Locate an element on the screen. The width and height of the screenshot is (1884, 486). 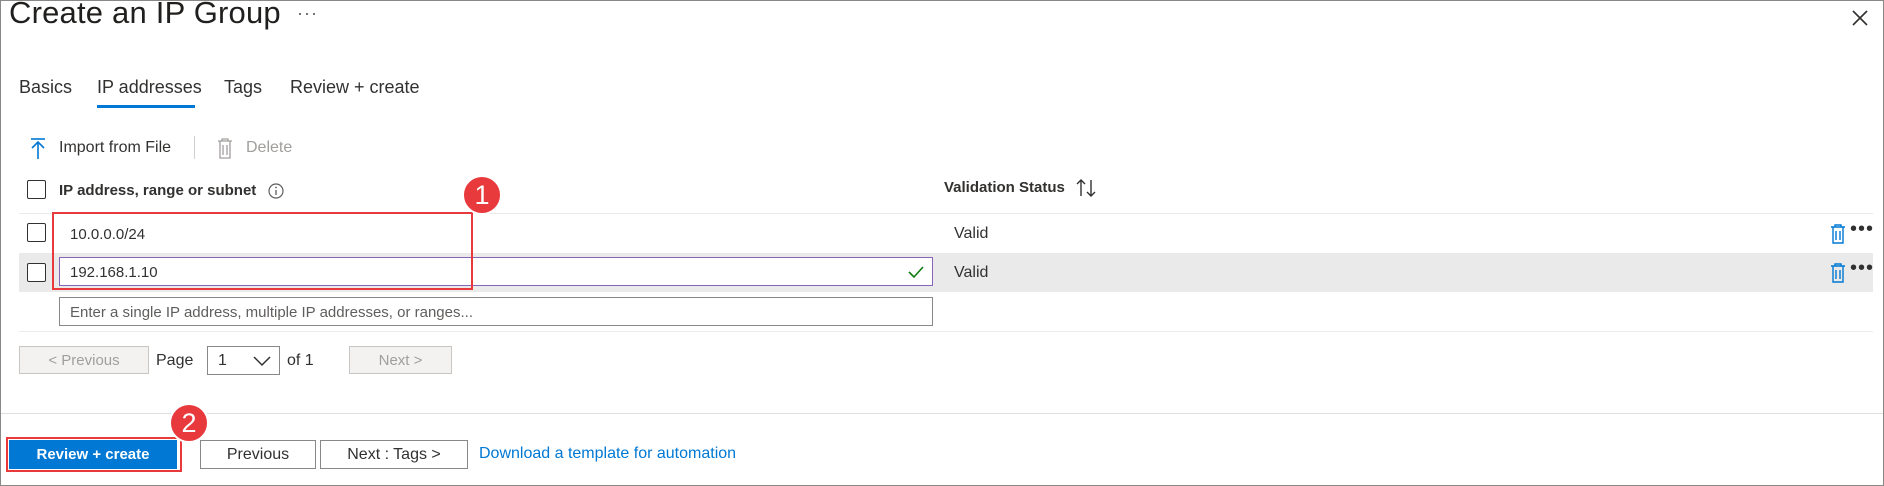
column-header-ip: IP address, range or subnet is located at coordinates (158, 190).